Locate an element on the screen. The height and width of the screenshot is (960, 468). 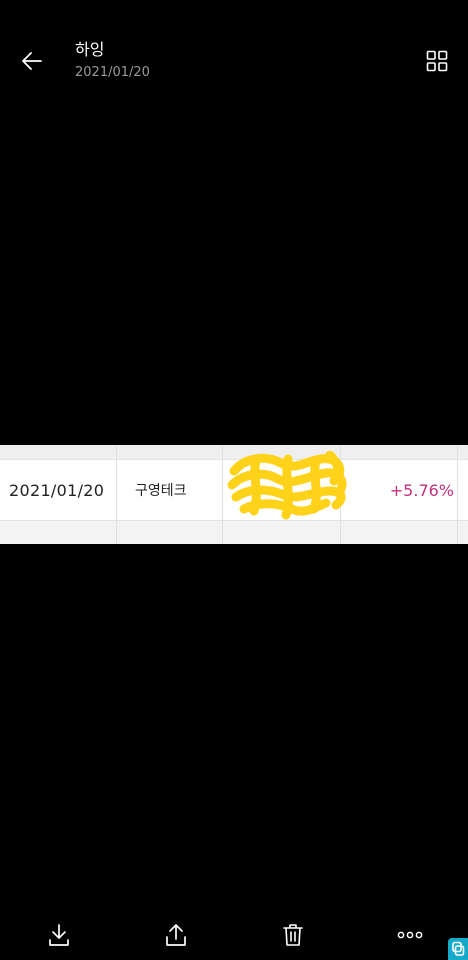
app-shortcut-icon is located at coordinates (458, 948).